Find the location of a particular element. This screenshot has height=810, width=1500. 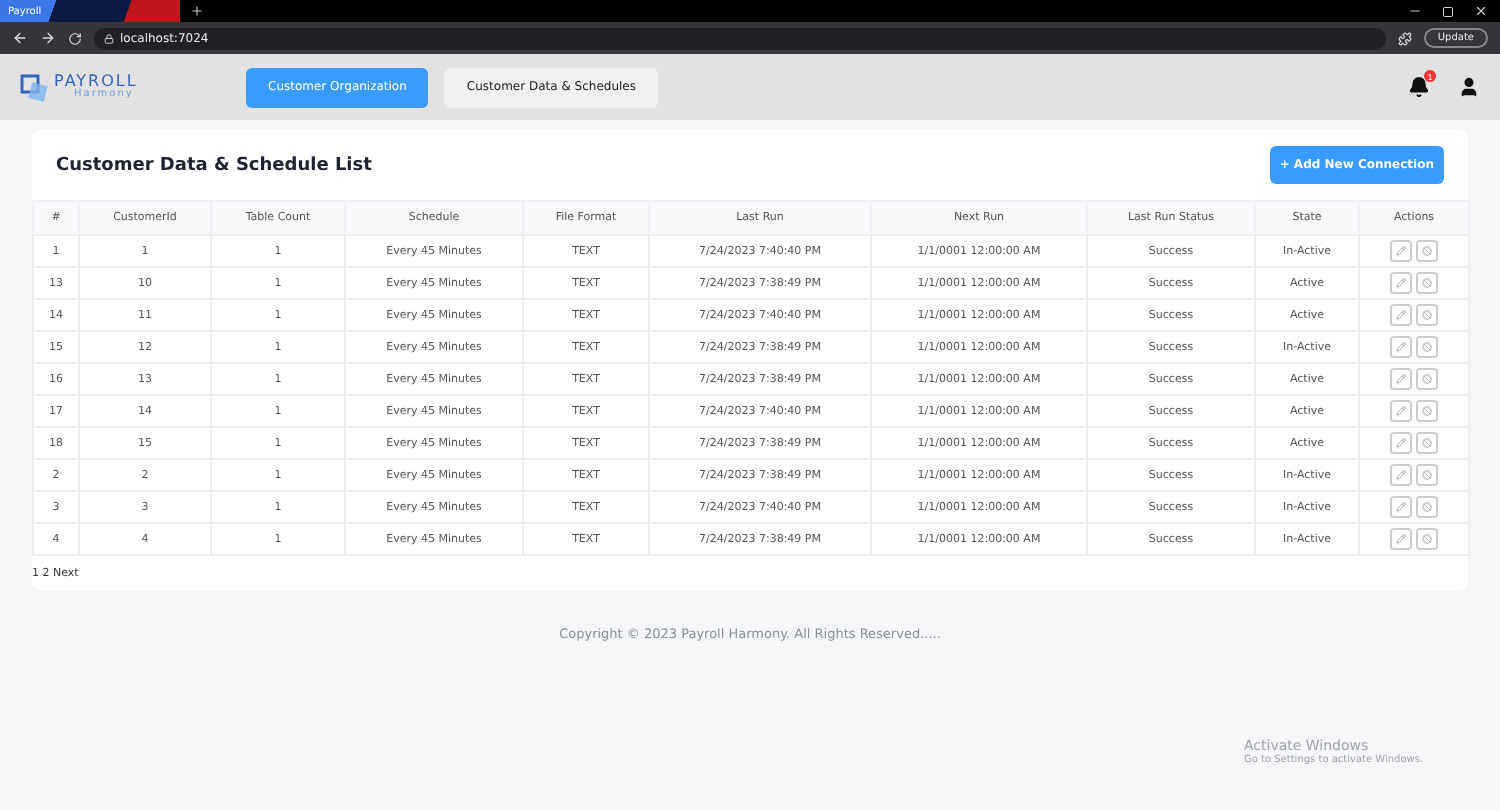

logo-text: PAYROLL is located at coordinates (96, 82).